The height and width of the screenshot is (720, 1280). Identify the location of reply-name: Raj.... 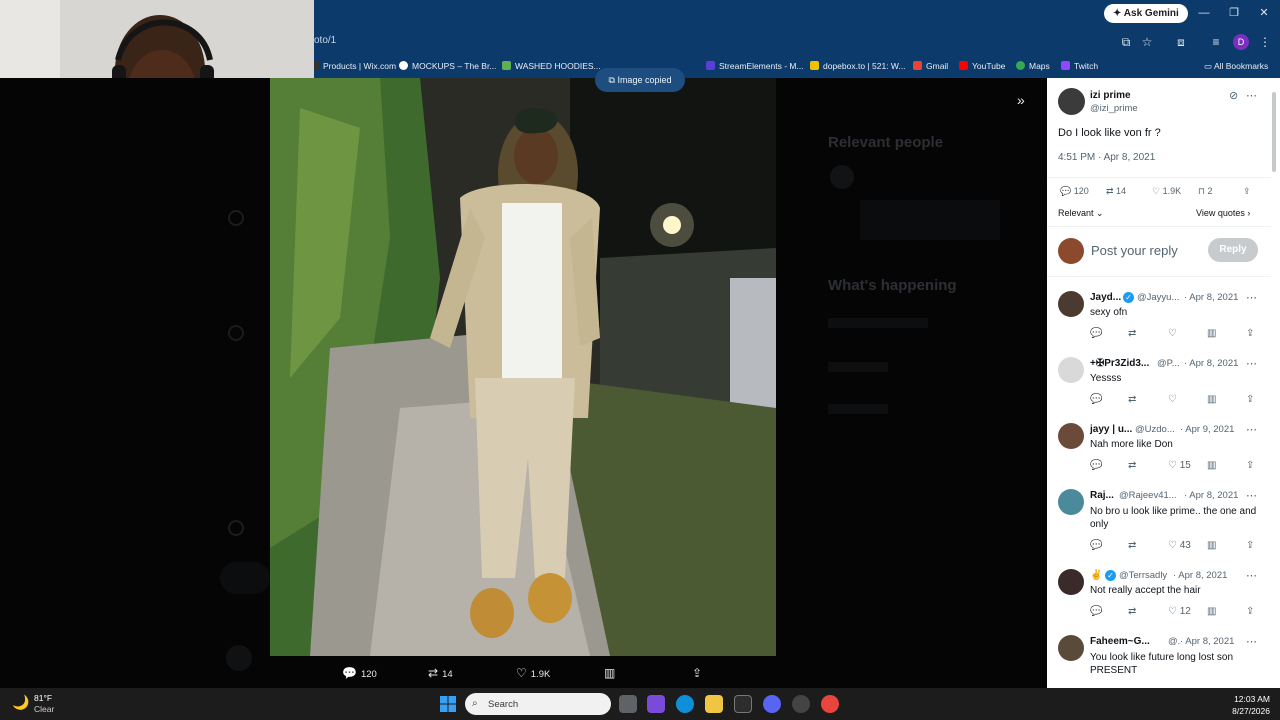
(1102, 495).